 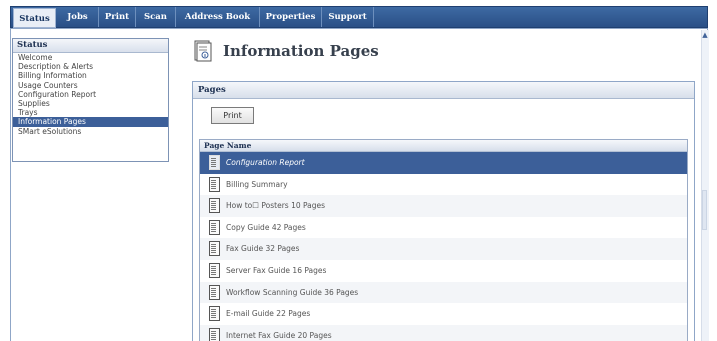 I want to click on sidebar-item-billing-information: Billing Information, so click(x=90, y=75).